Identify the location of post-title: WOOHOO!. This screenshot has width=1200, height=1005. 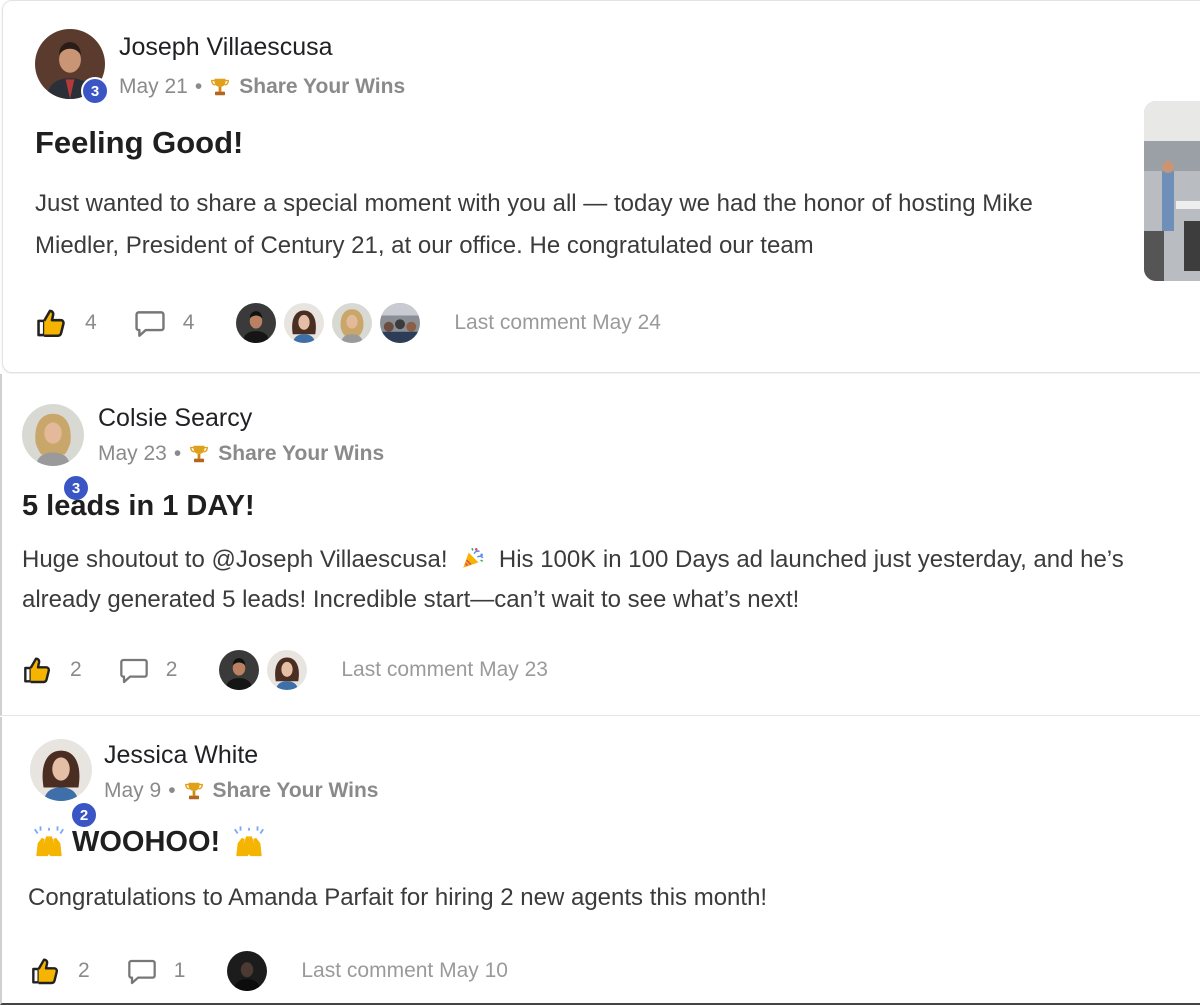
(146, 841).